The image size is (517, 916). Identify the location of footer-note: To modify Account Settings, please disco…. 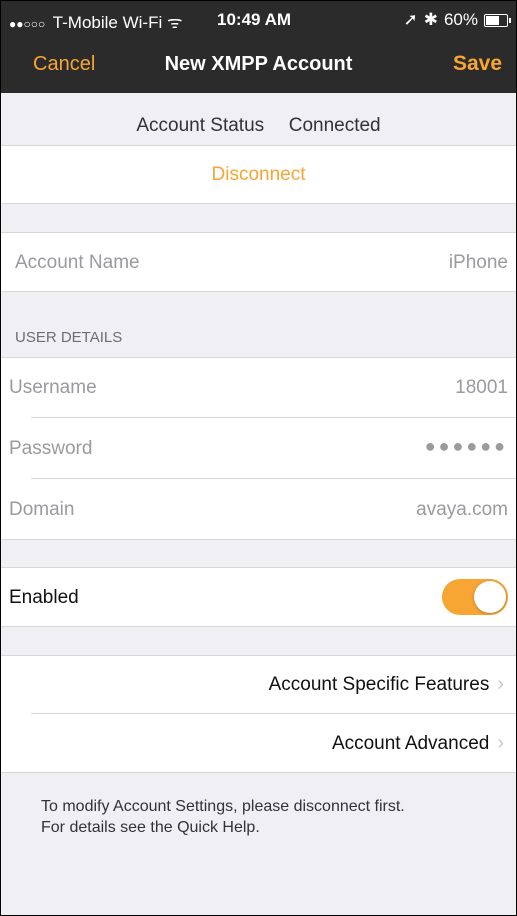
(223, 817).